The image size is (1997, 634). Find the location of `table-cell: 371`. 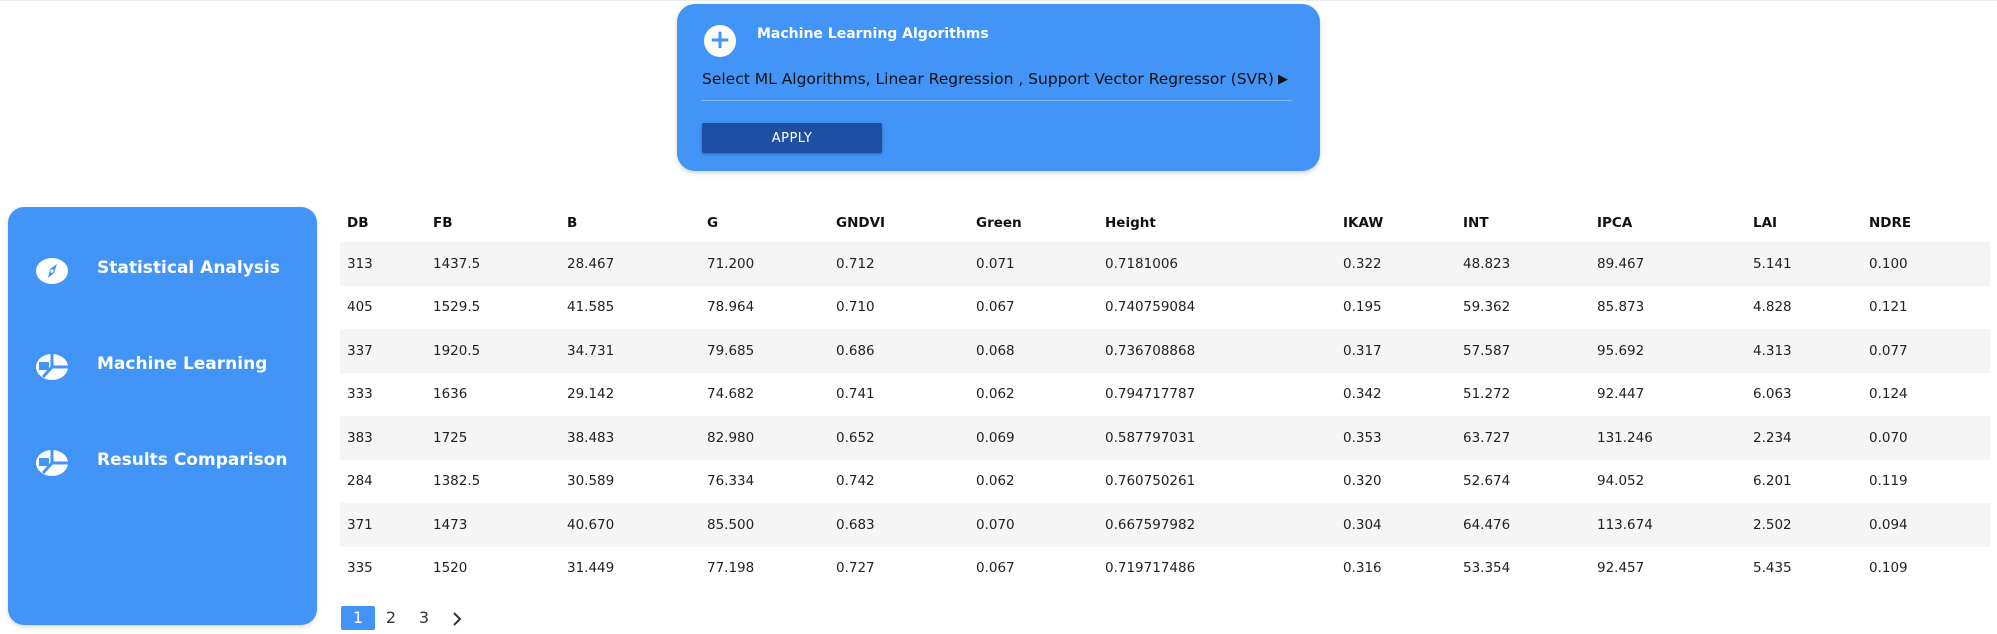

table-cell: 371 is located at coordinates (360, 524).